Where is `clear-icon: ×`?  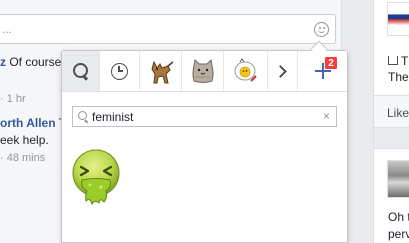
clear-icon: × is located at coordinates (326, 116).